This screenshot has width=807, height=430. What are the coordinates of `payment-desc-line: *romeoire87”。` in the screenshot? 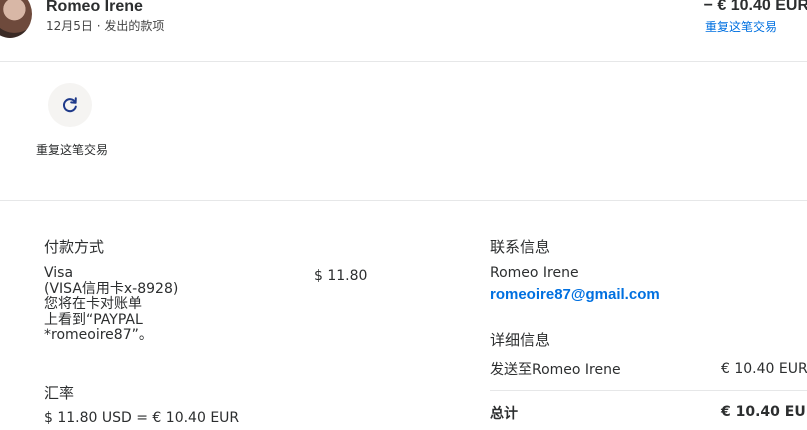 It's located at (98, 335).